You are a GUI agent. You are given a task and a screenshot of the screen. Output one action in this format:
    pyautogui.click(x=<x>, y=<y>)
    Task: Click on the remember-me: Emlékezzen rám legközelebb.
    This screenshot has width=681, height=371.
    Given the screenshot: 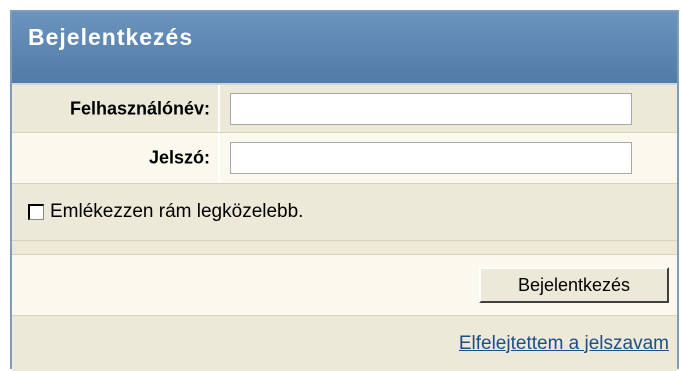 What is the action you would take?
    pyautogui.click(x=165, y=212)
    